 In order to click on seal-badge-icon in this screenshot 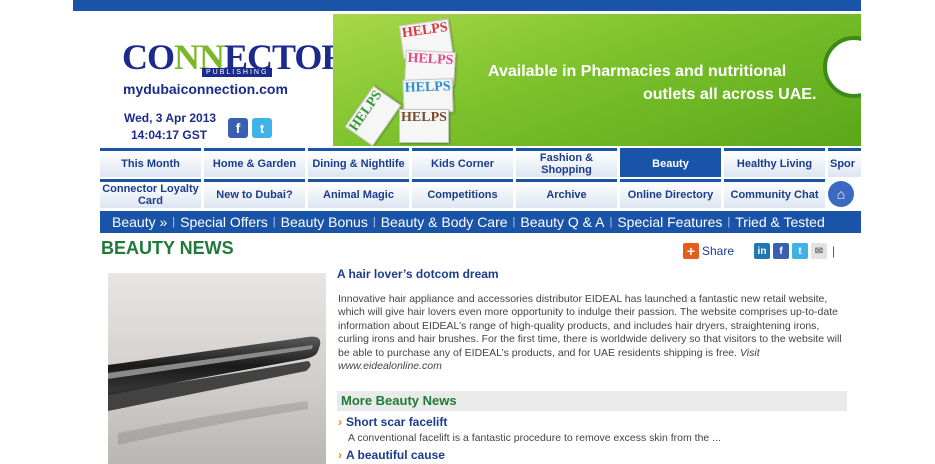, I will do `click(842, 67)`.